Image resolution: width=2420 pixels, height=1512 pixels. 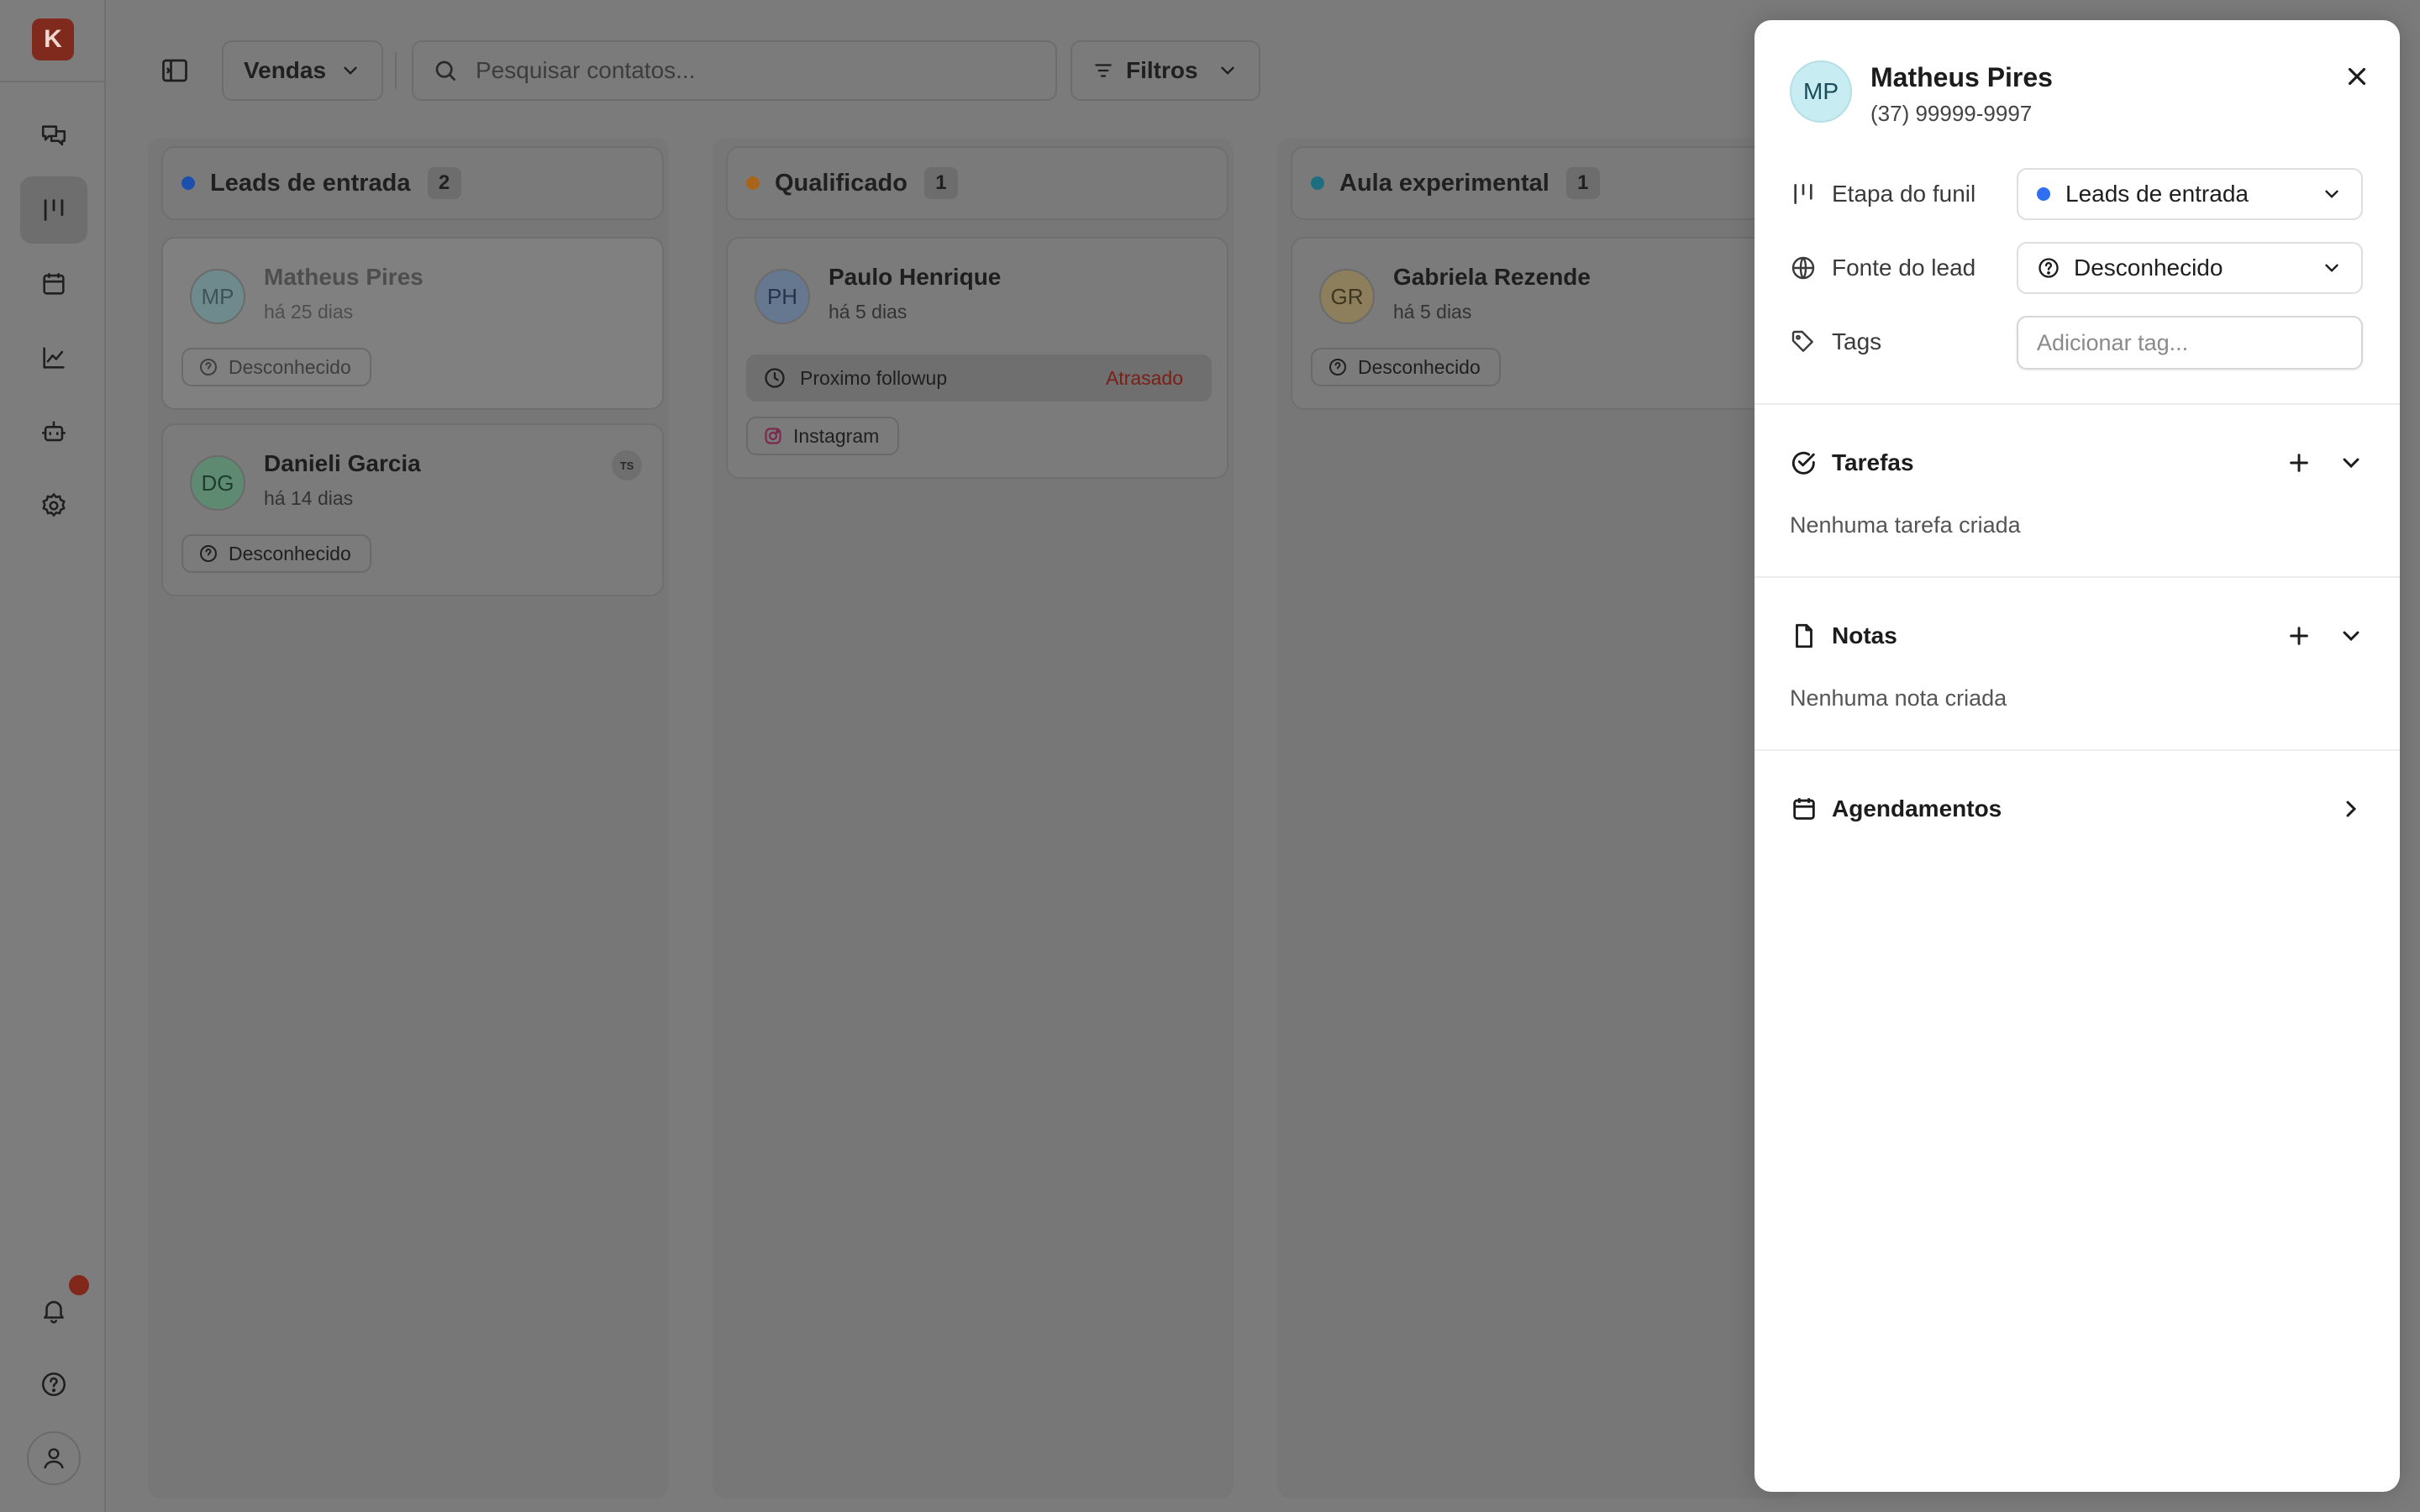 I want to click on help-button, so click(x=53, y=1384).